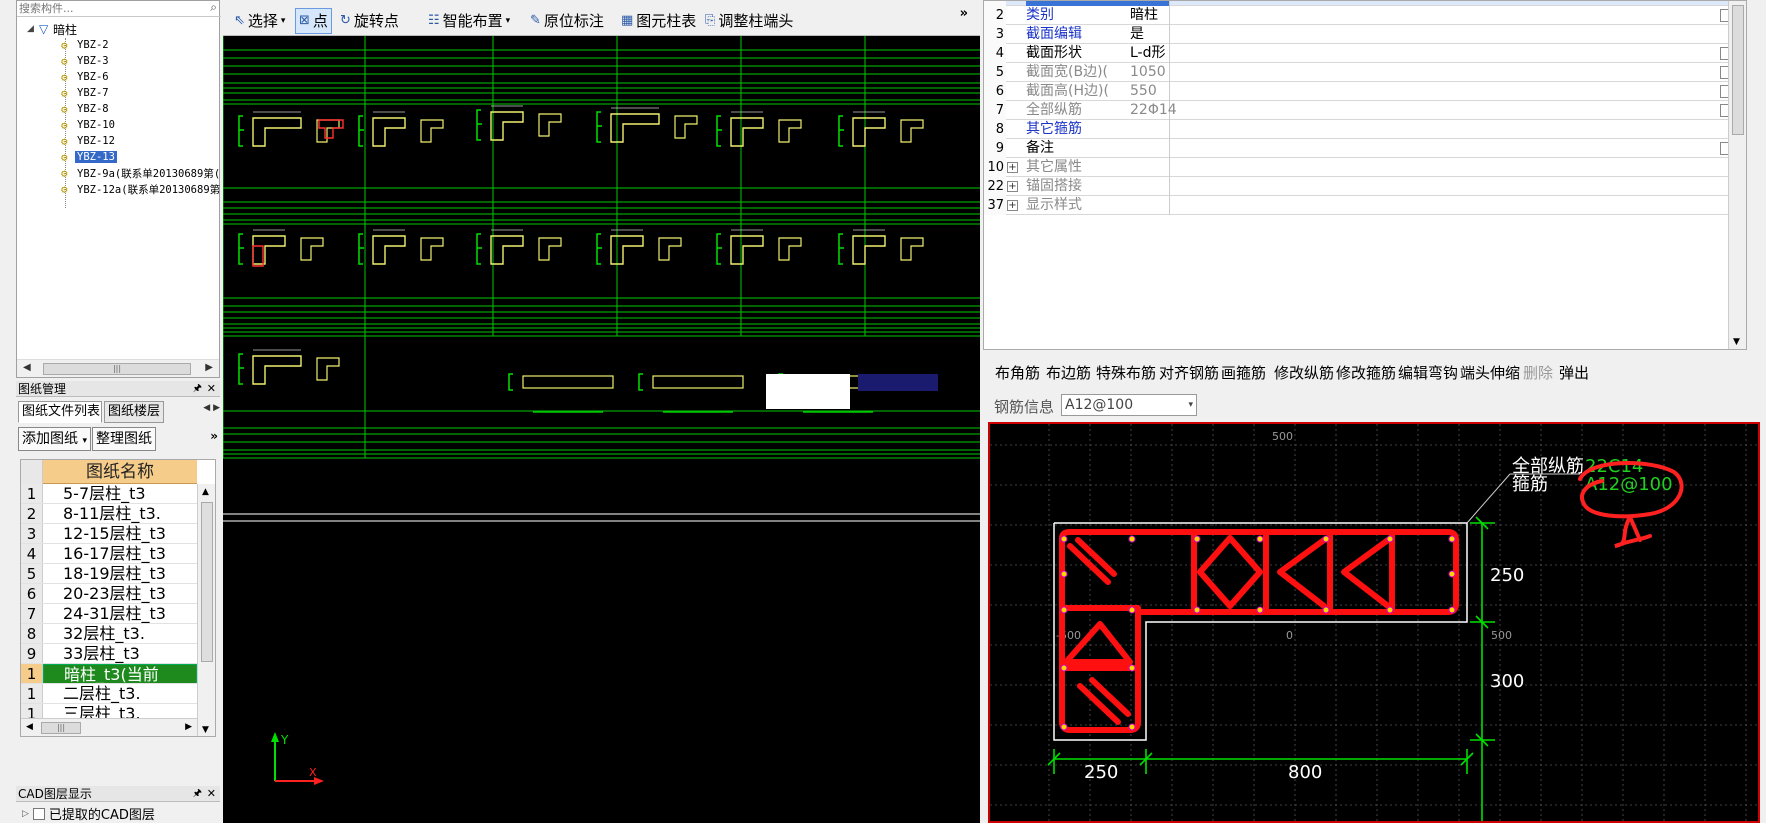 This screenshot has height=823, width=1766. What do you see at coordinates (109, 514) in the screenshot?
I see `drawing-list-row: 2 8-11层柱_t3.` at bounding box center [109, 514].